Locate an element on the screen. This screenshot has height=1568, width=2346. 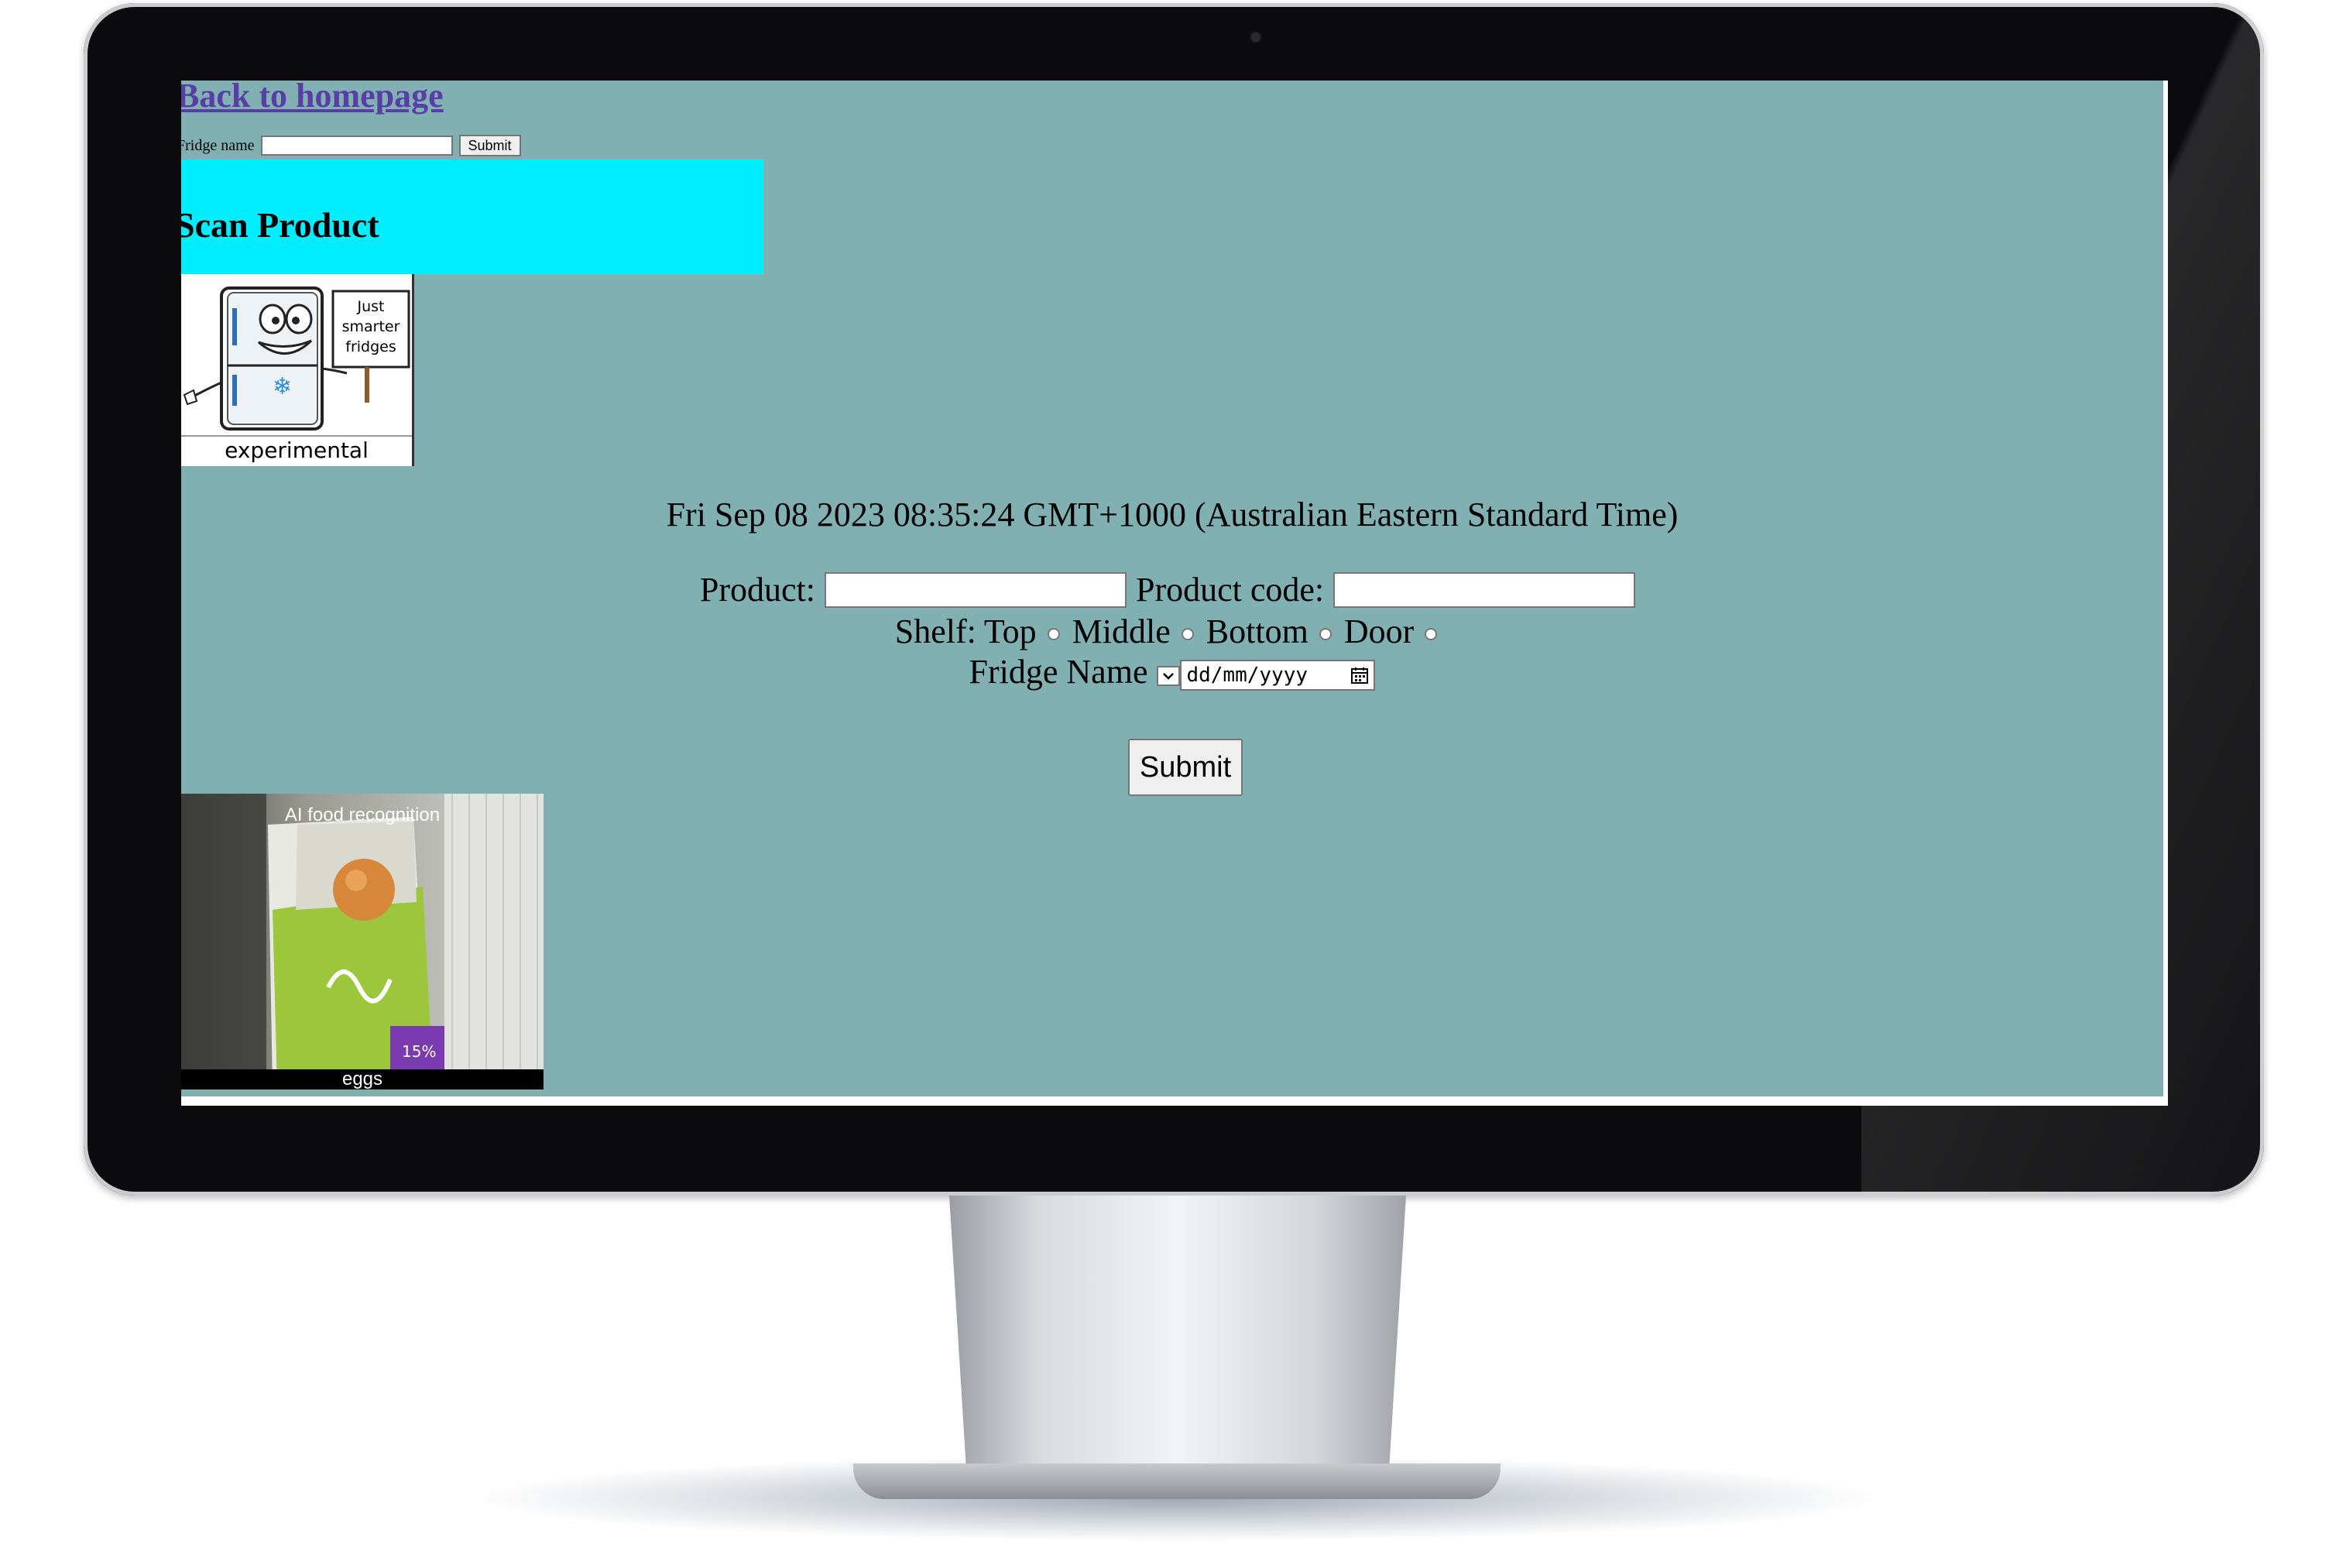
product-input is located at coordinates (975, 589).